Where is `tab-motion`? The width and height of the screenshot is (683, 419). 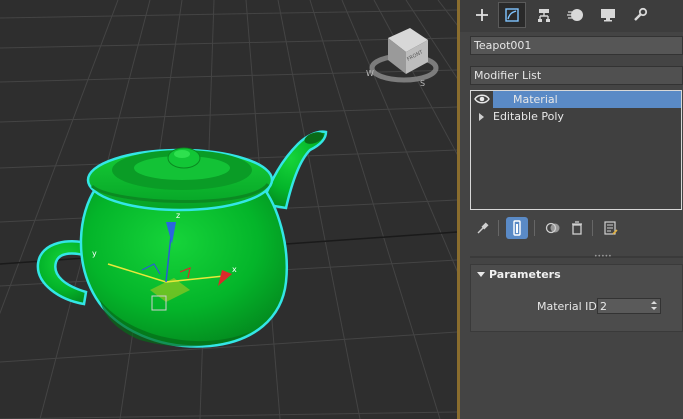 tab-motion is located at coordinates (576, 15).